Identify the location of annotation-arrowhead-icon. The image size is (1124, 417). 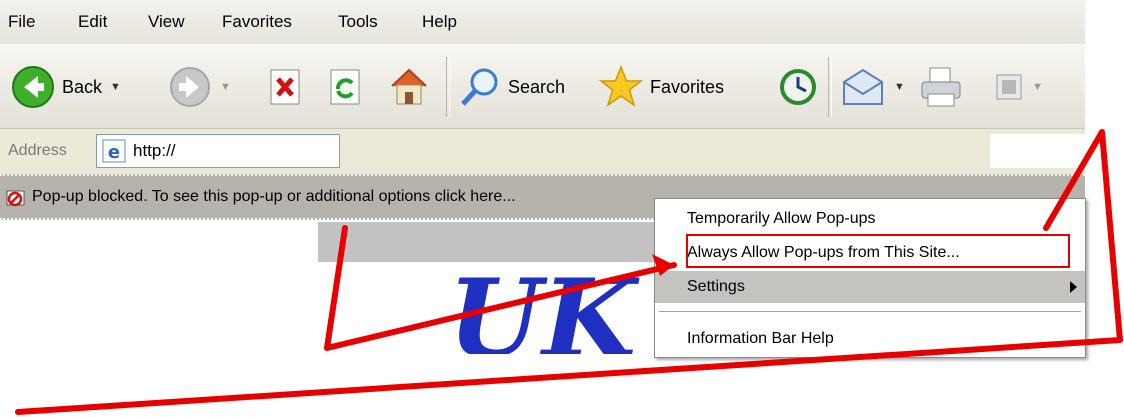
(663, 265).